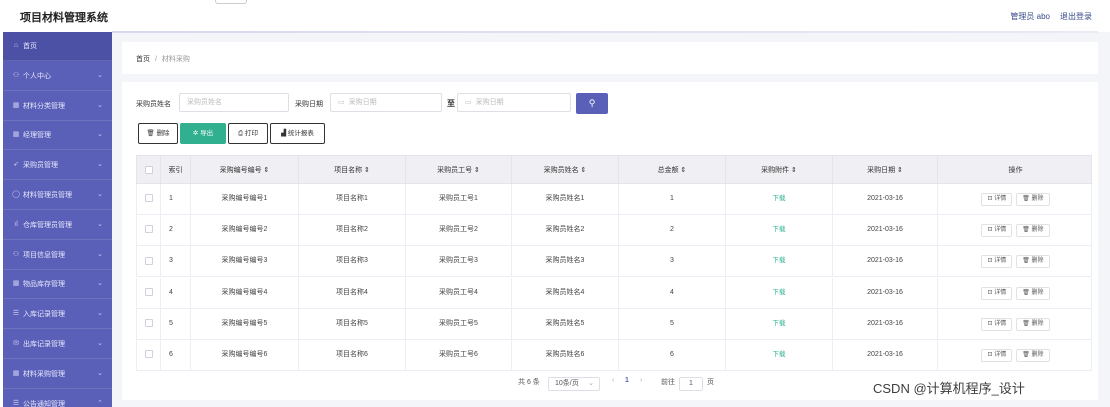  What do you see at coordinates (352, 170) in the screenshot?
I see `header-project: 项目名称 ⇕` at bounding box center [352, 170].